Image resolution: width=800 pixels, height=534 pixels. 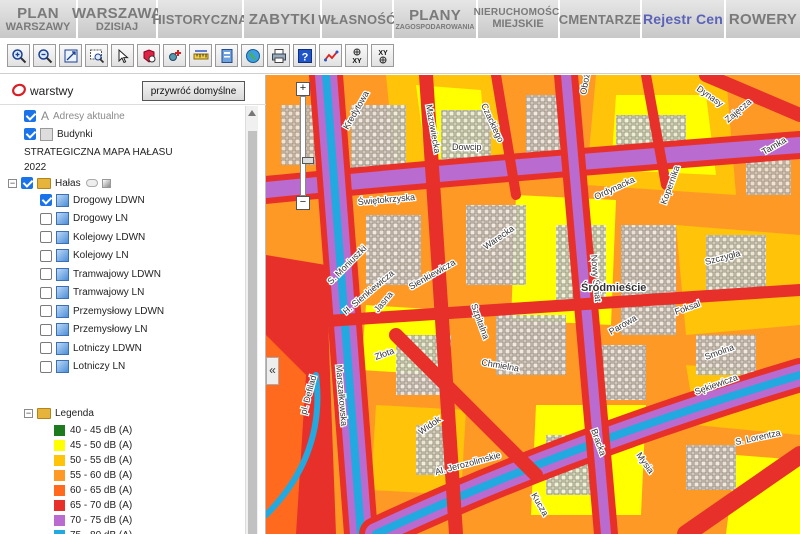 I want to click on layer-label: Drogowy LDWN, so click(x=109, y=200).